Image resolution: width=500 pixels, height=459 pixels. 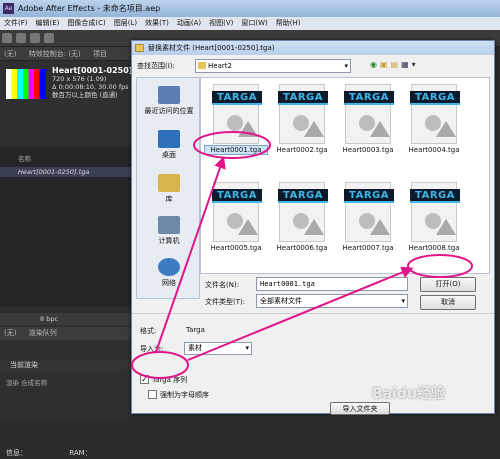 What do you see at coordinates (302, 248) in the screenshot?
I see `file-name: Heart0006.tga` at bounding box center [302, 248].